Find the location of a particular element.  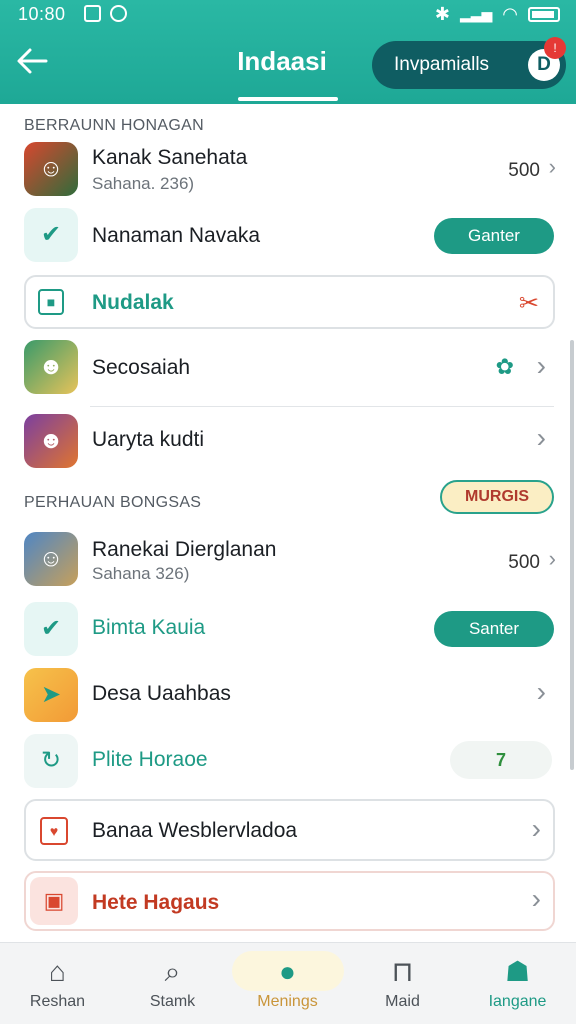

section-heading-2: PERHAUAN BONGSAS is located at coordinates (113, 502).